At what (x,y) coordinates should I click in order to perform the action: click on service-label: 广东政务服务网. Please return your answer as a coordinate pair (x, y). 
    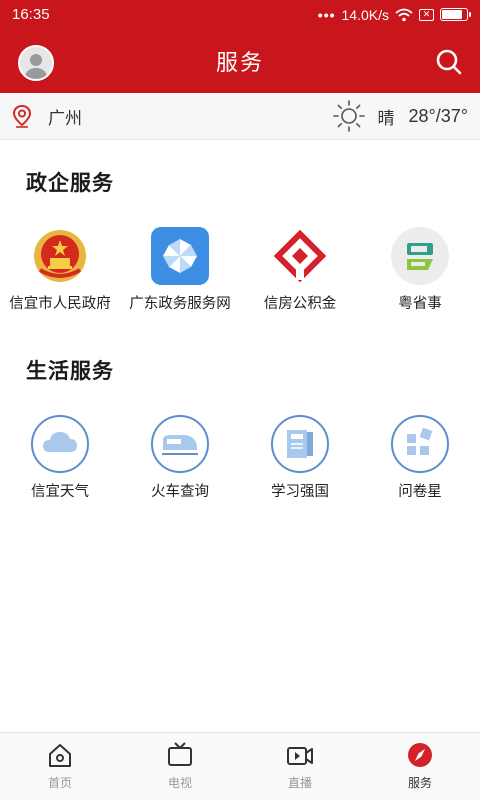
    Looking at the image, I should click on (180, 304).